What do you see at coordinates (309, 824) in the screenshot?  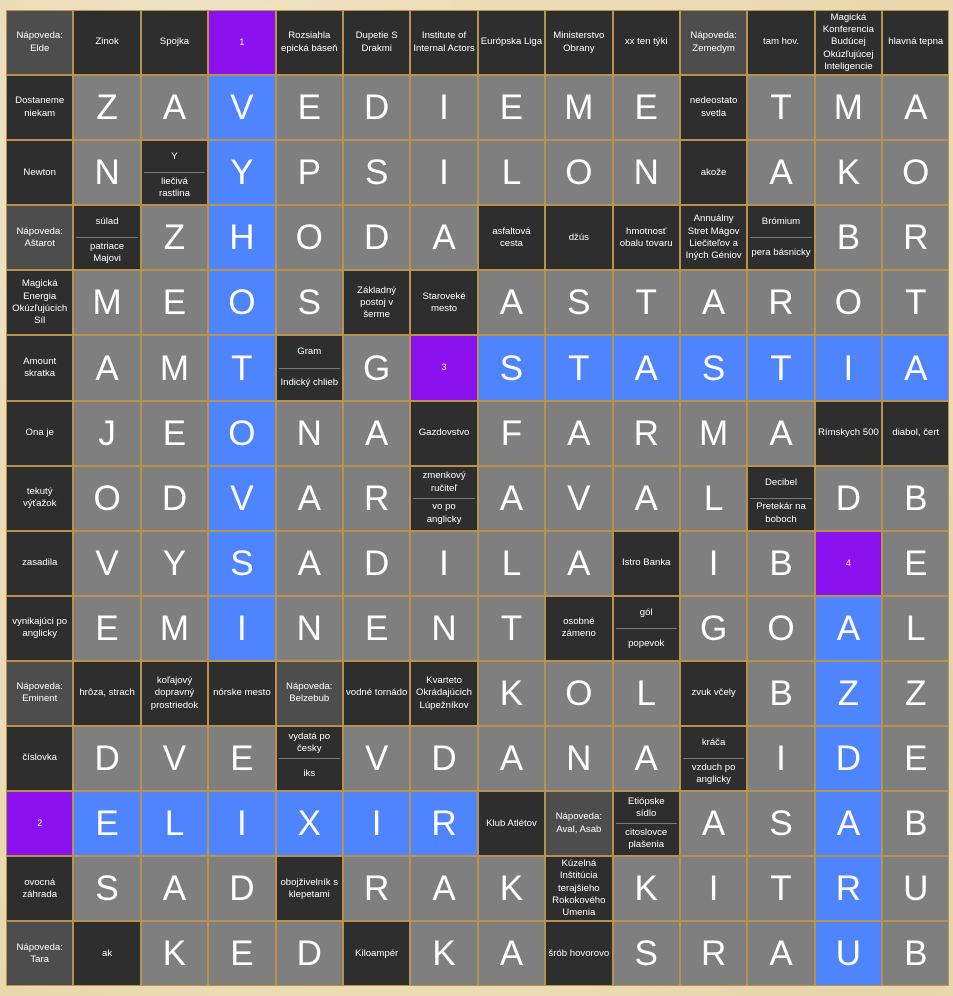 I see `solution-letter-cell: X` at bounding box center [309, 824].